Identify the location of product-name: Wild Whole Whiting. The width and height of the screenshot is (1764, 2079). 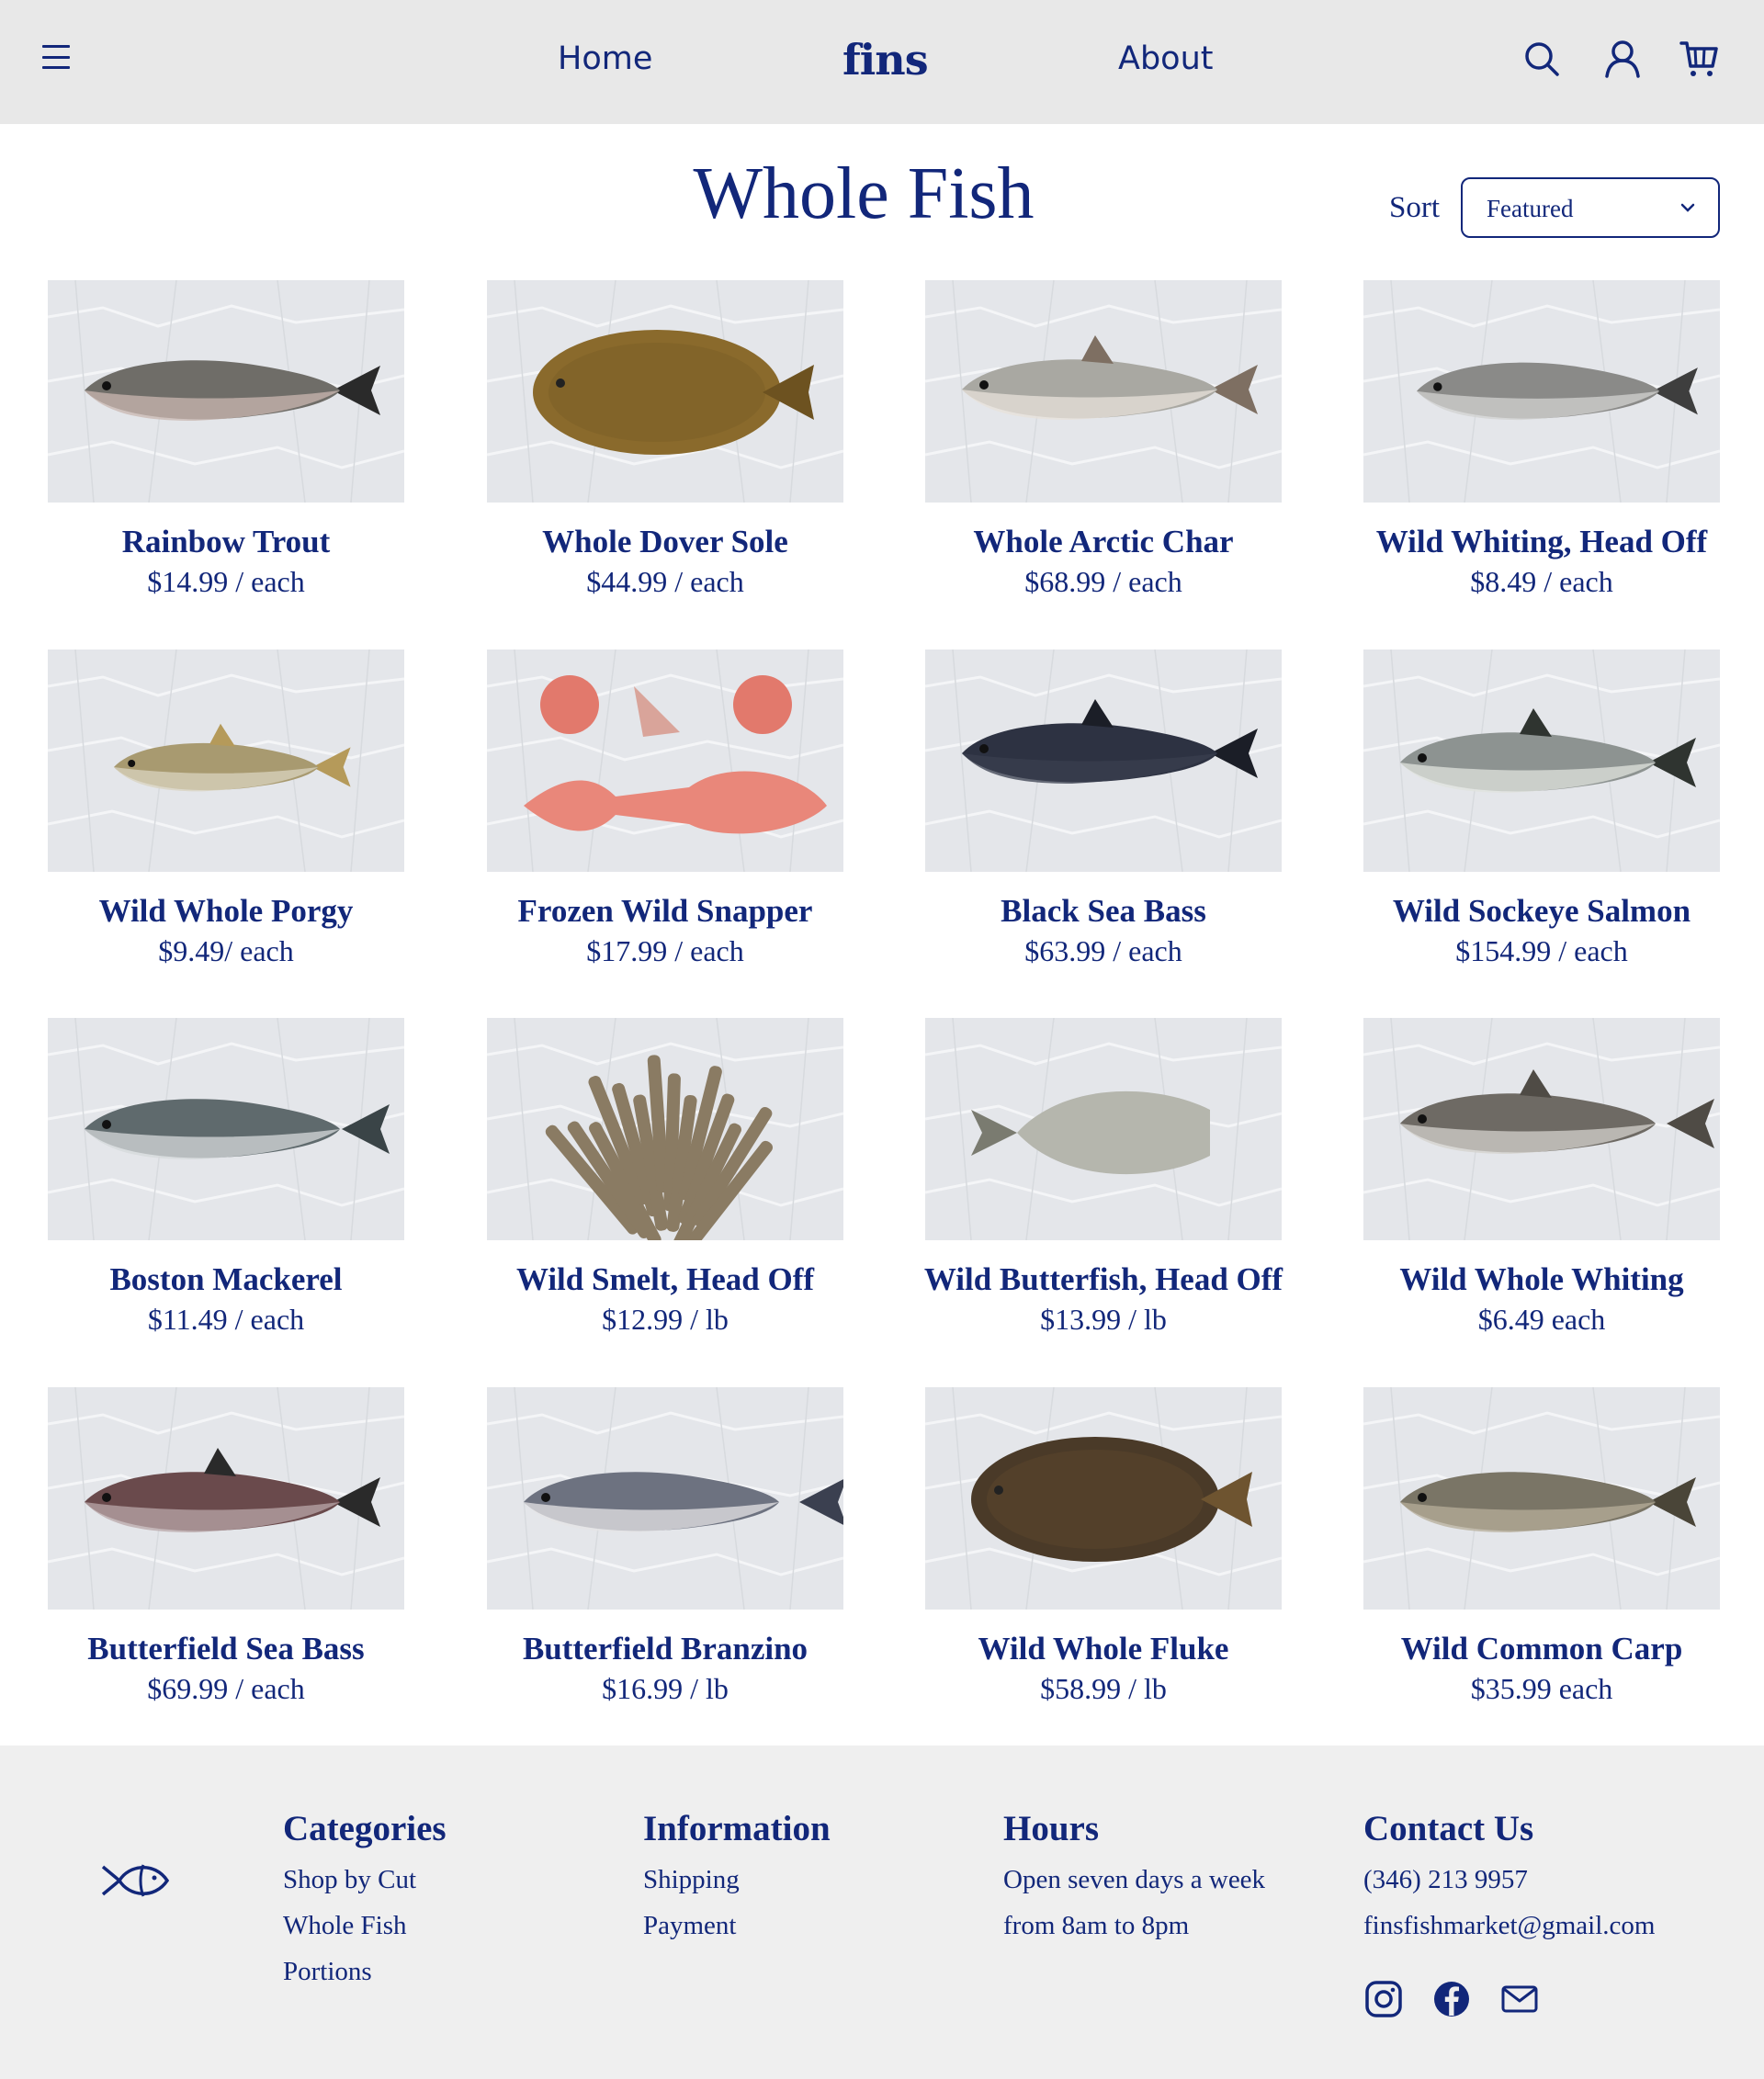
(1542, 1279).